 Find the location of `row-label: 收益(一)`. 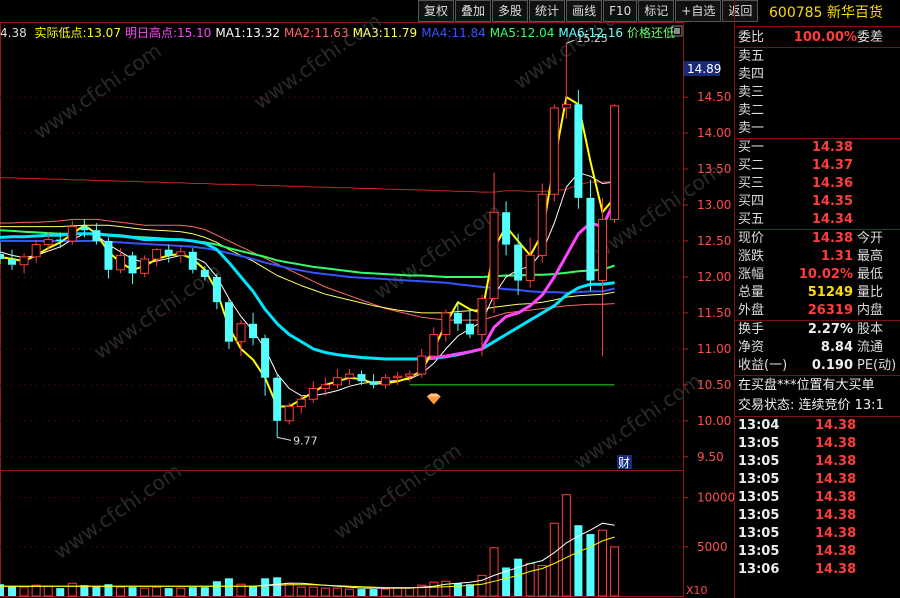

row-label: 收益(一) is located at coordinates (763, 365).